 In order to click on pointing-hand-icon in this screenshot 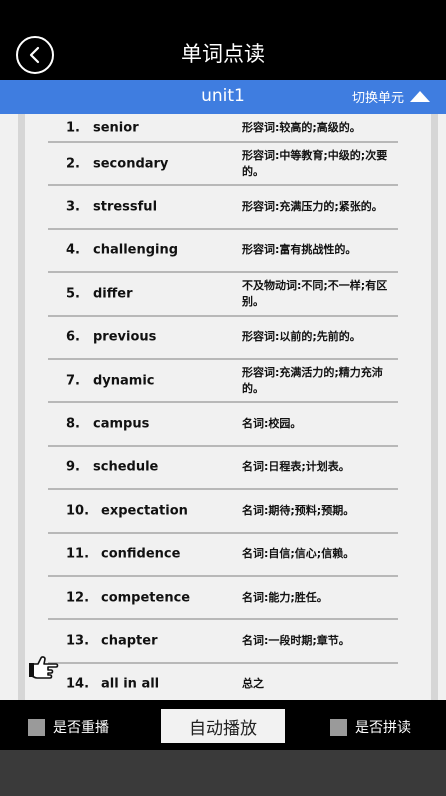, I will do `click(44, 667)`.